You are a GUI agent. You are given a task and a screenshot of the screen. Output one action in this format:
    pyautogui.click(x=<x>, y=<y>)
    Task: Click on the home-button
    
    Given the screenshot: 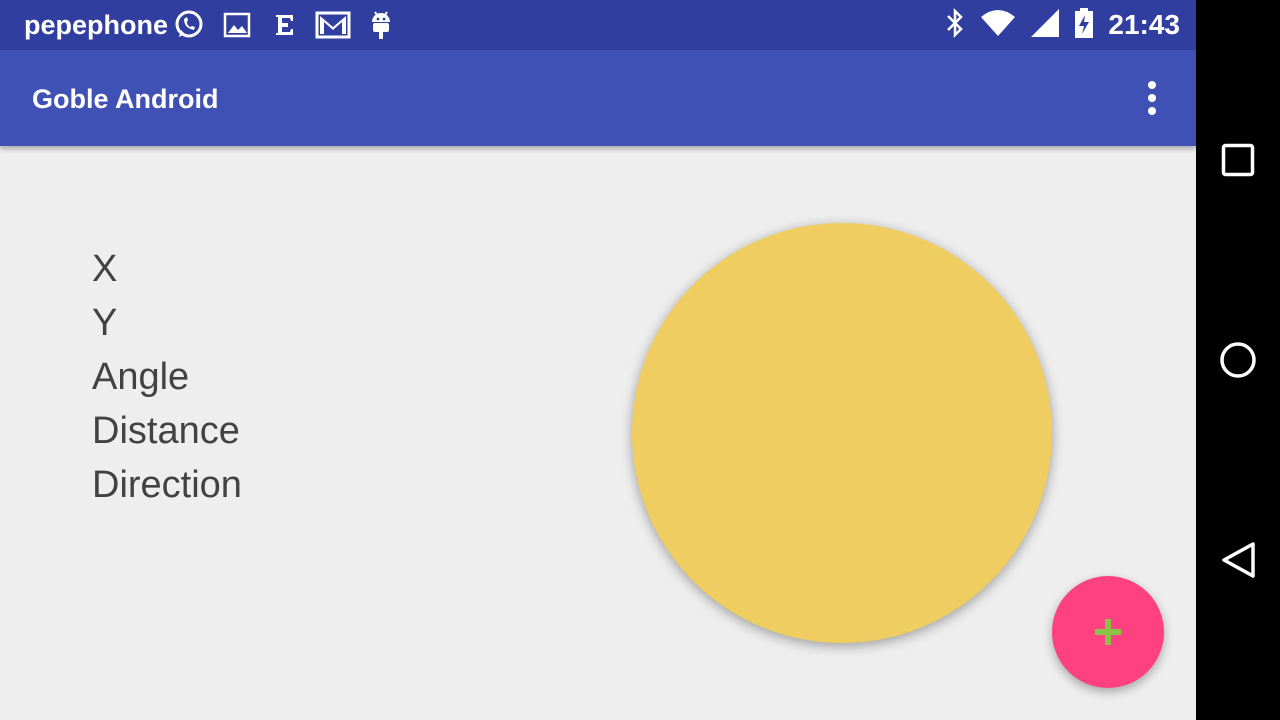 What is the action you would take?
    pyautogui.click(x=1238, y=360)
    